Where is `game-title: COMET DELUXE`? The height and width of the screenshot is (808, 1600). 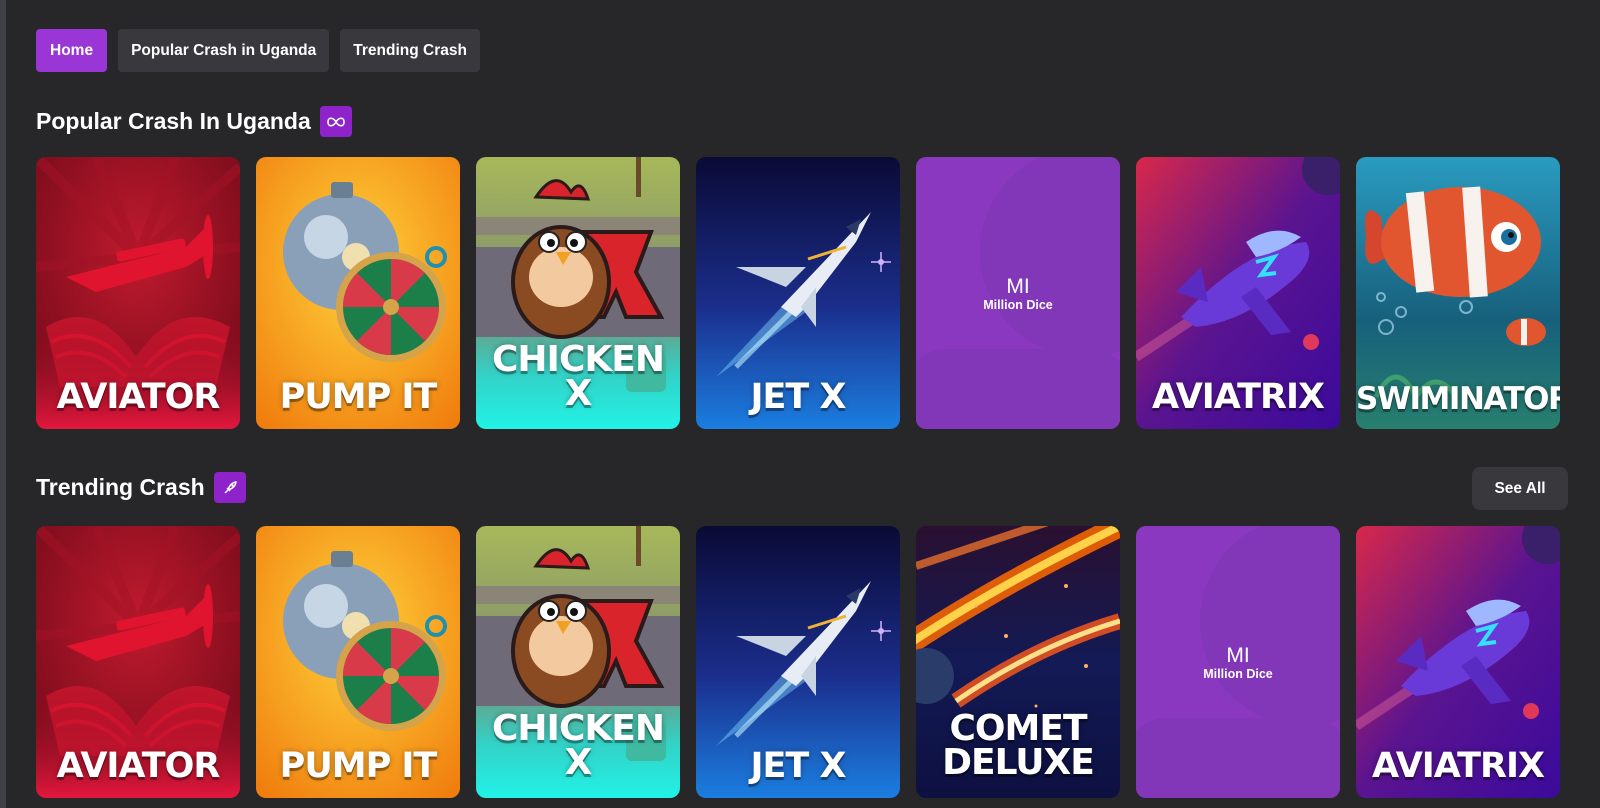 game-title: COMET DELUXE is located at coordinates (1018, 745).